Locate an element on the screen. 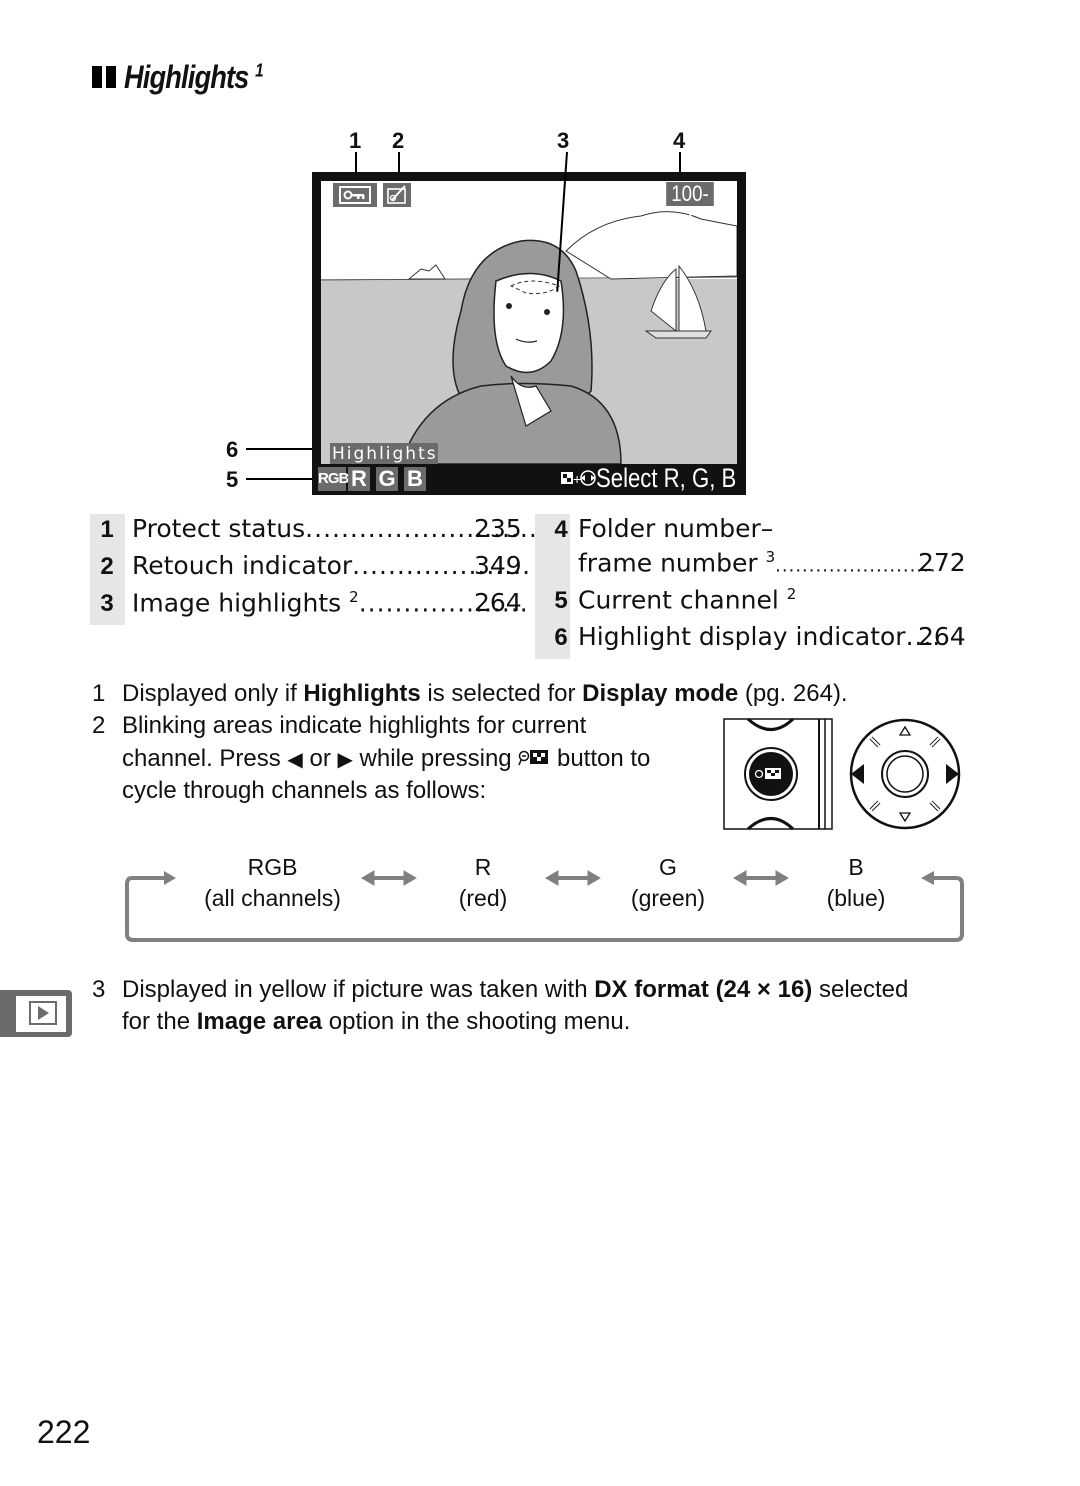 The width and height of the screenshot is (1080, 1486). footnote-bold: Display mode is located at coordinates (660, 693).